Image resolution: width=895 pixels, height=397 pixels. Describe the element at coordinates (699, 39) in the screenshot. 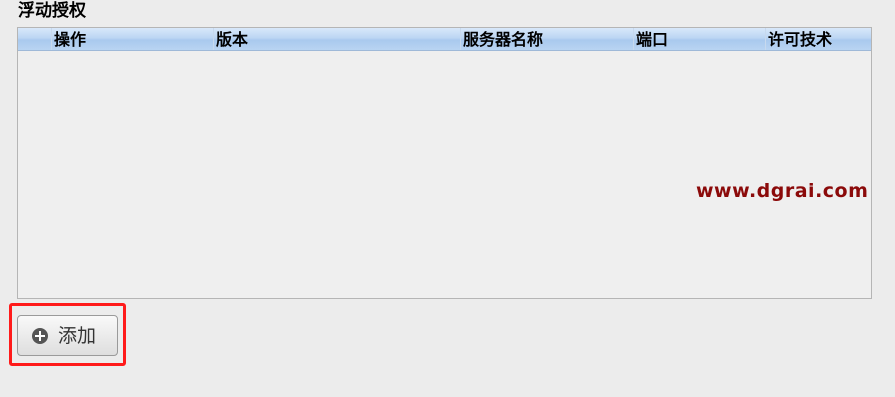

I see `column-header-port: 端口` at that location.